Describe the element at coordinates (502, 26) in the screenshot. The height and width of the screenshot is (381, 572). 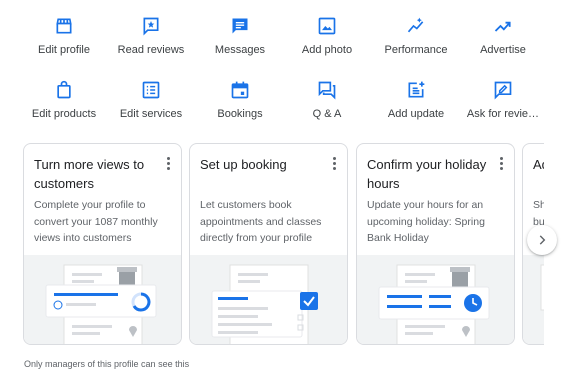
I see `trending-up-icon` at that location.